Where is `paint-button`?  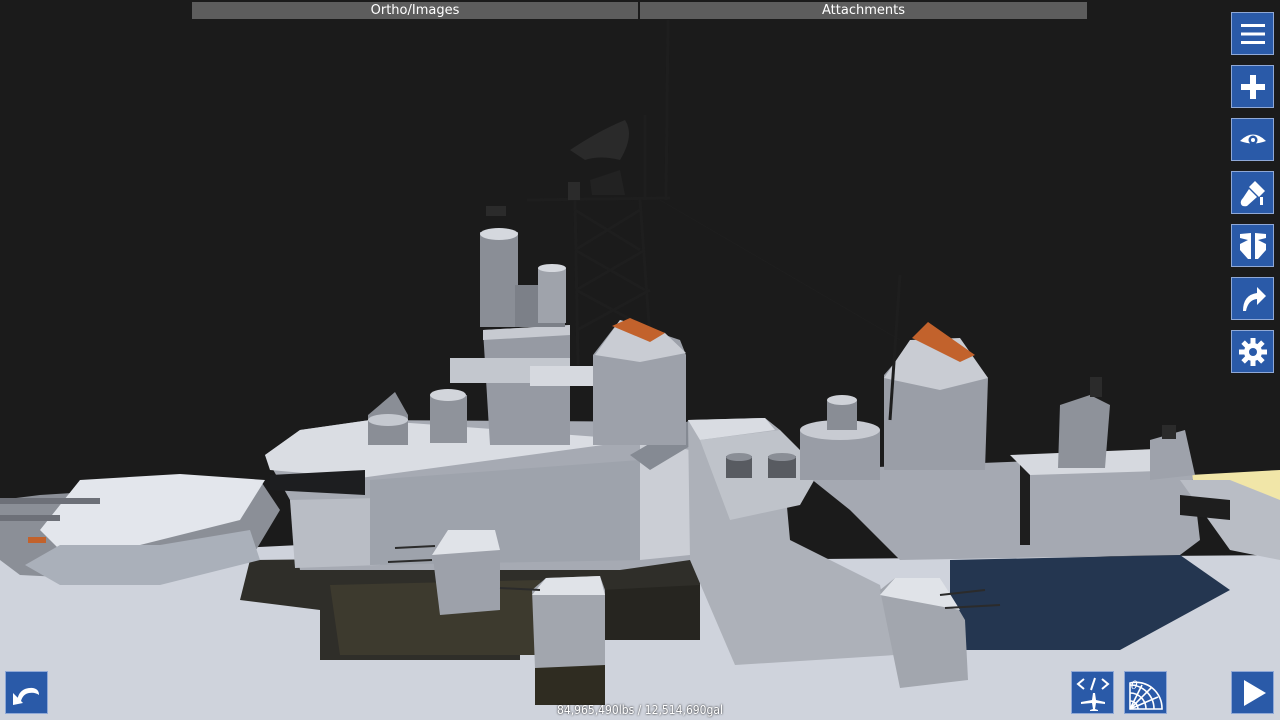
paint-button is located at coordinates (1252, 192).